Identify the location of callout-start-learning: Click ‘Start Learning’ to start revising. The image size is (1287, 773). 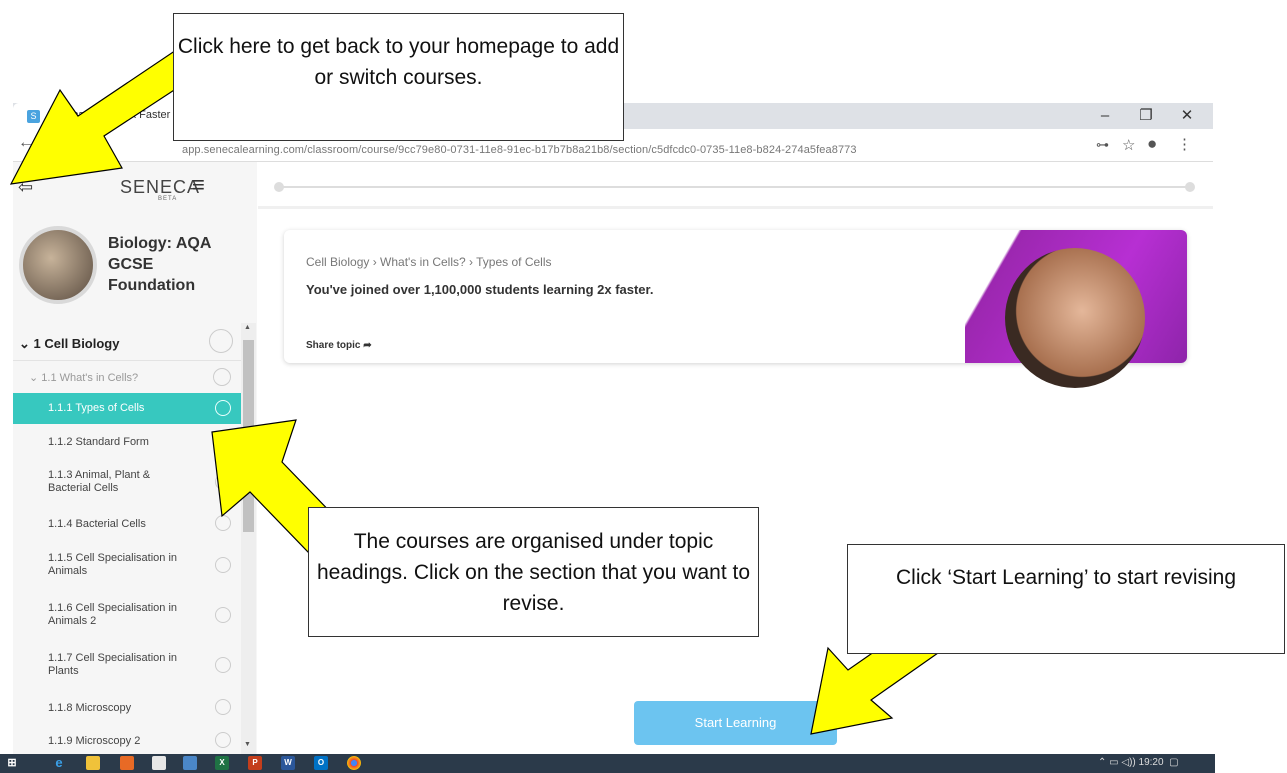
(1066, 599).